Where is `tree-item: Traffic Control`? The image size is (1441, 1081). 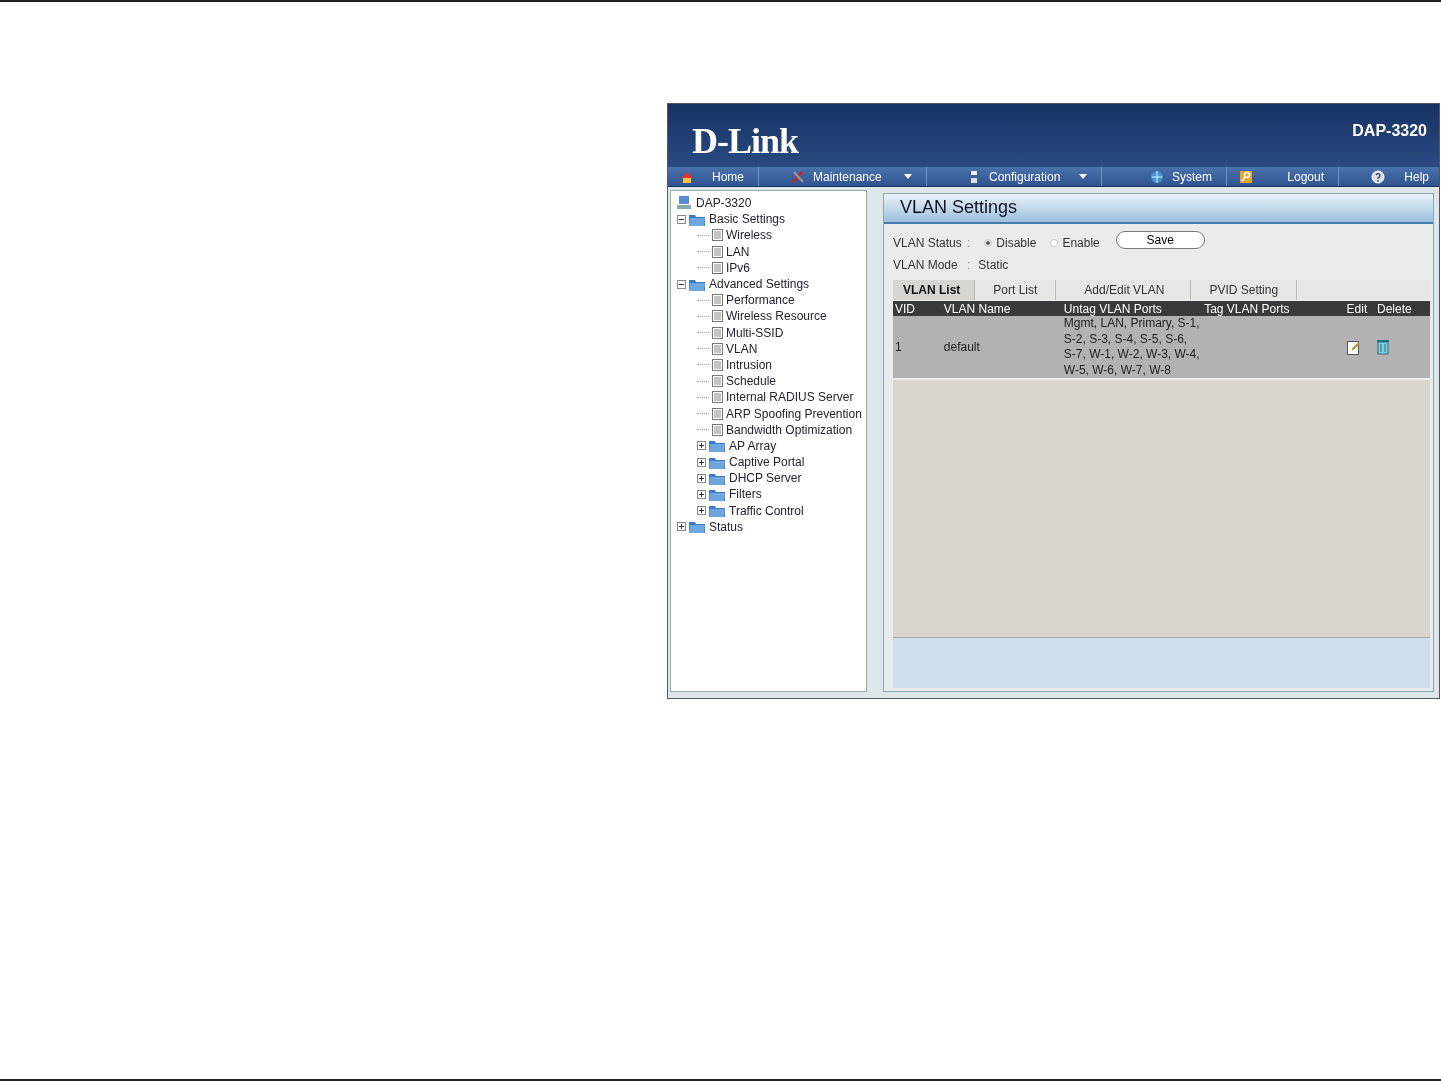 tree-item: Traffic Control is located at coordinates (766, 510).